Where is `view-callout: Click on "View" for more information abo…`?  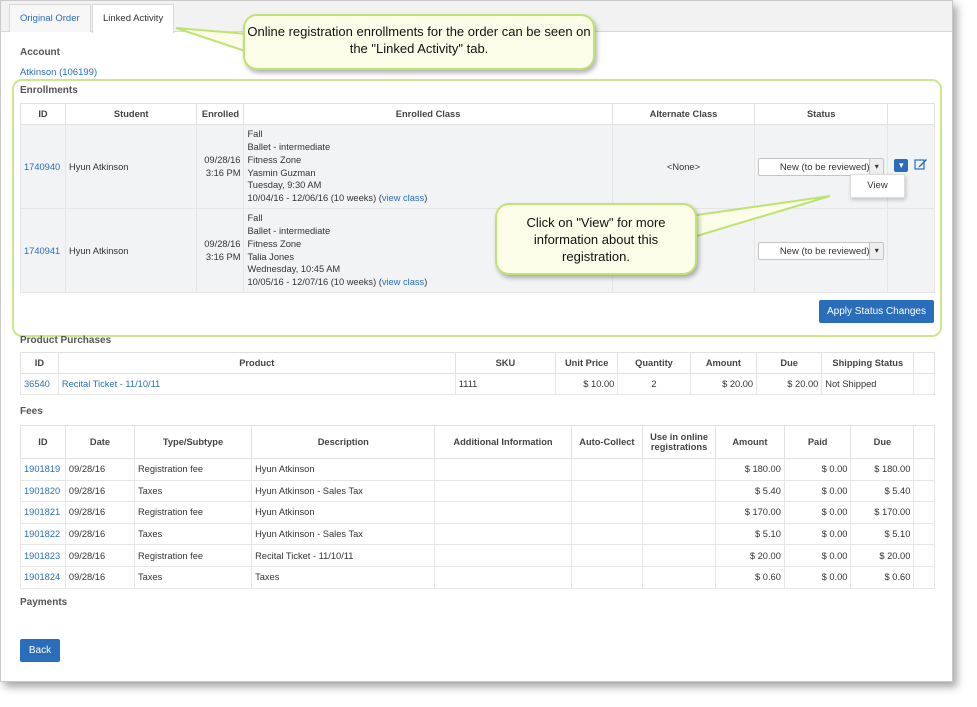 view-callout: Click on "View" for more information abo… is located at coordinates (596, 239).